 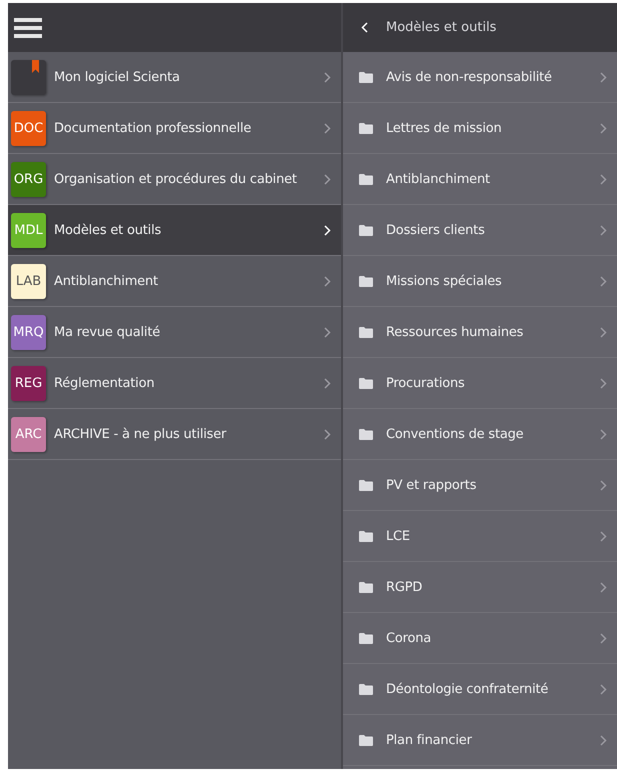 What do you see at coordinates (480, 383) in the screenshot?
I see `folder-item: Procurations` at bounding box center [480, 383].